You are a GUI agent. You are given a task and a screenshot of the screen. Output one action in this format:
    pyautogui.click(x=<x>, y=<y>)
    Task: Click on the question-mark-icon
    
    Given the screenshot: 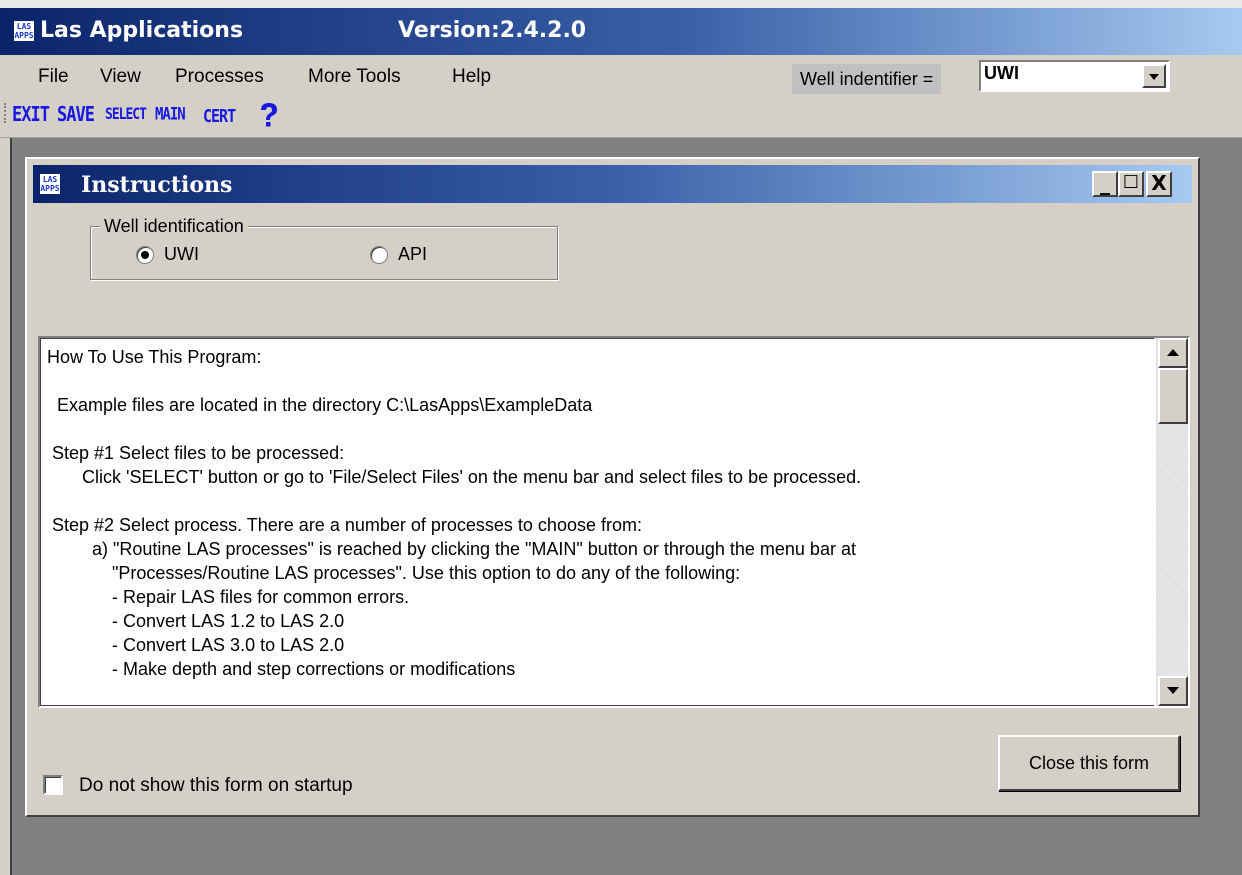 What is the action you would take?
    pyautogui.click(x=269, y=115)
    